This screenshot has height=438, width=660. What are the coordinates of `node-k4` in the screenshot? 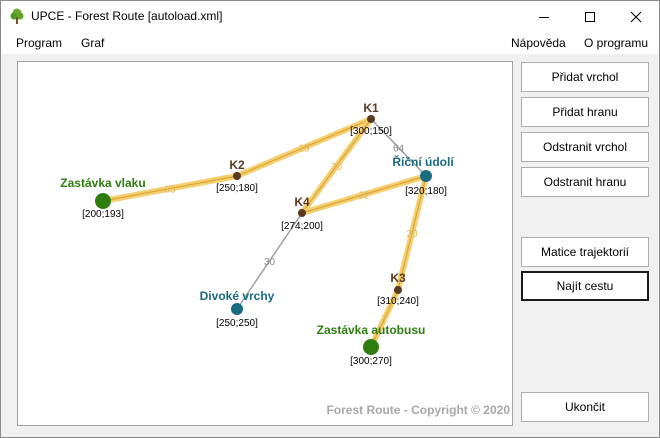 It's located at (302, 213).